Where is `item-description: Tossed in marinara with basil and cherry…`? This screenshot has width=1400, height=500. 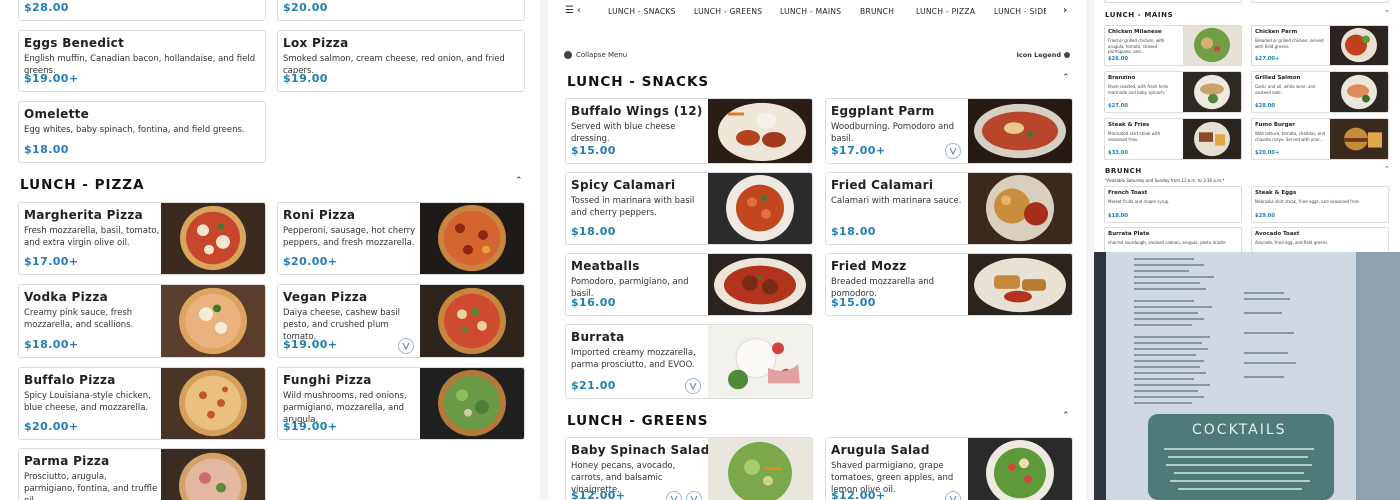
item-description: Tossed in marinara with basil and cherry… is located at coordinates (633, 207).